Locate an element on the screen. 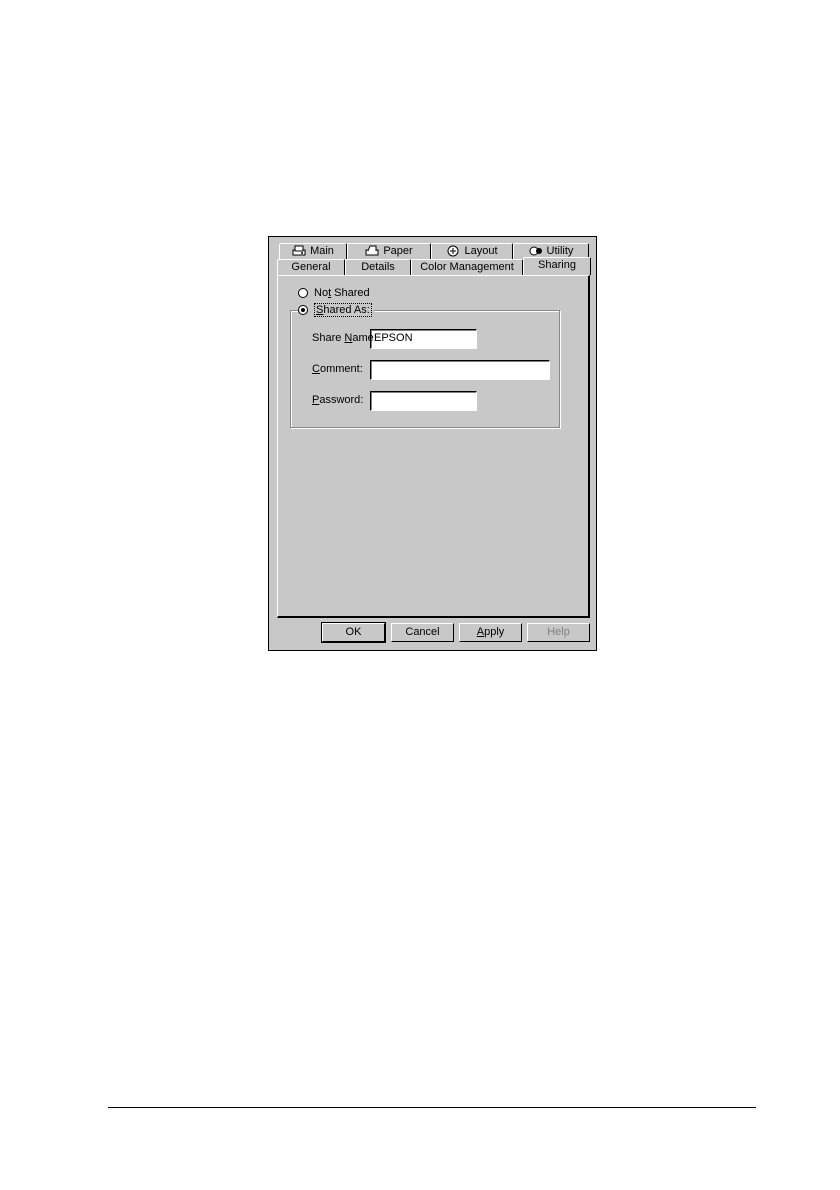 This screenshot has height=1190, width=840. password-field is located at coordinates (423, 401).